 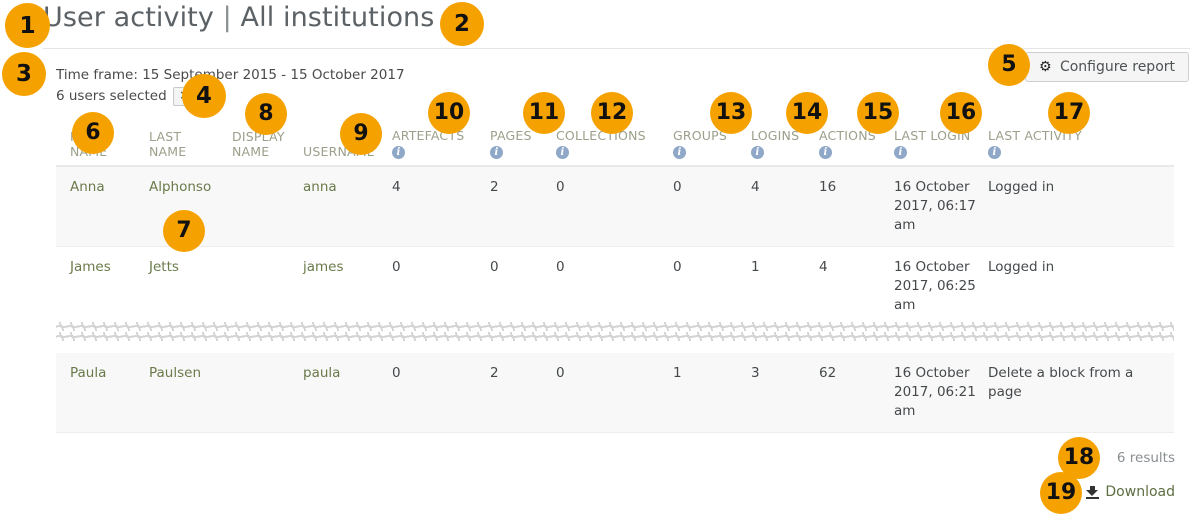 What do you see at coordinates (785, 206) in the screenshot?
I see `cell-logins: 4` at bounding box center [785, 206].